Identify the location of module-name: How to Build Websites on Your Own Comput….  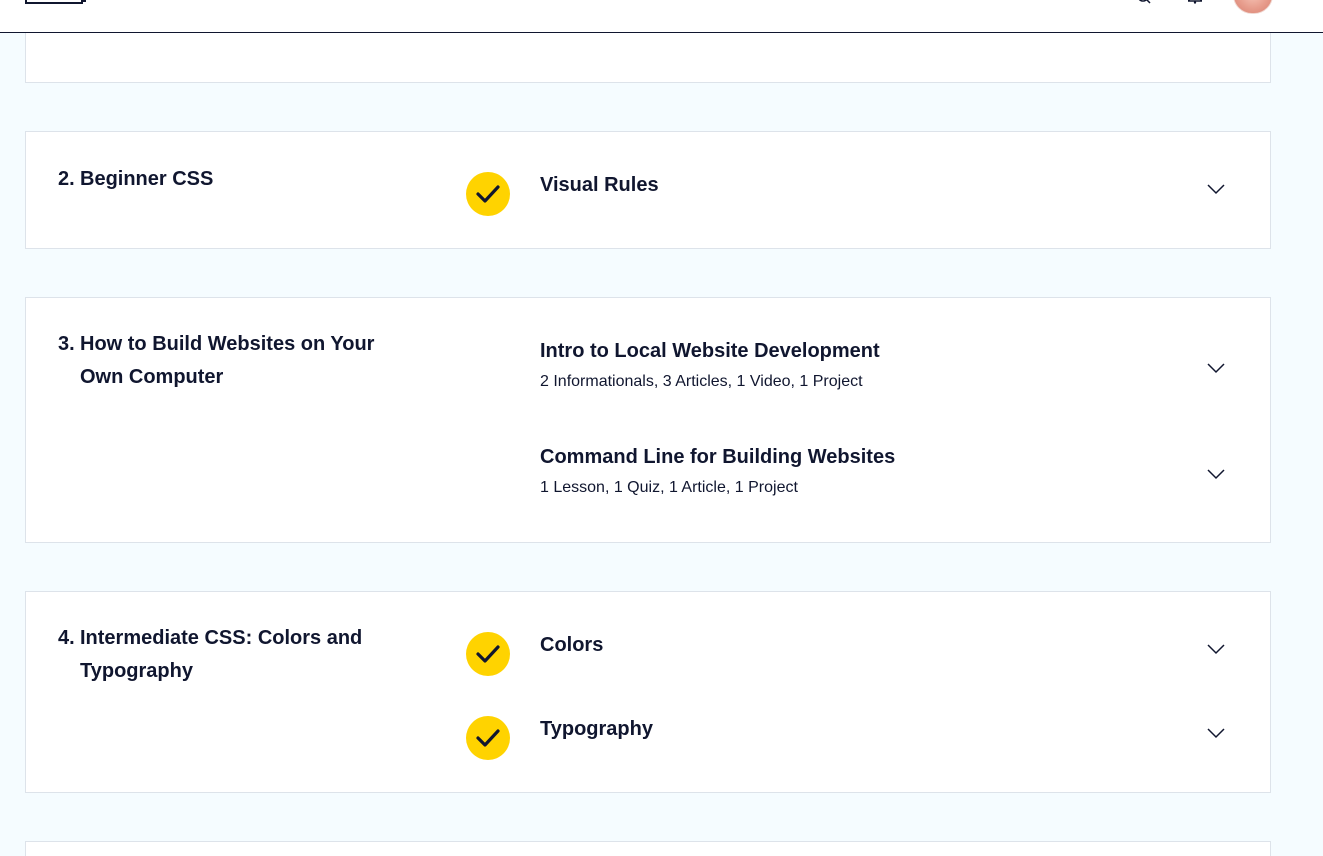
(227, 360).